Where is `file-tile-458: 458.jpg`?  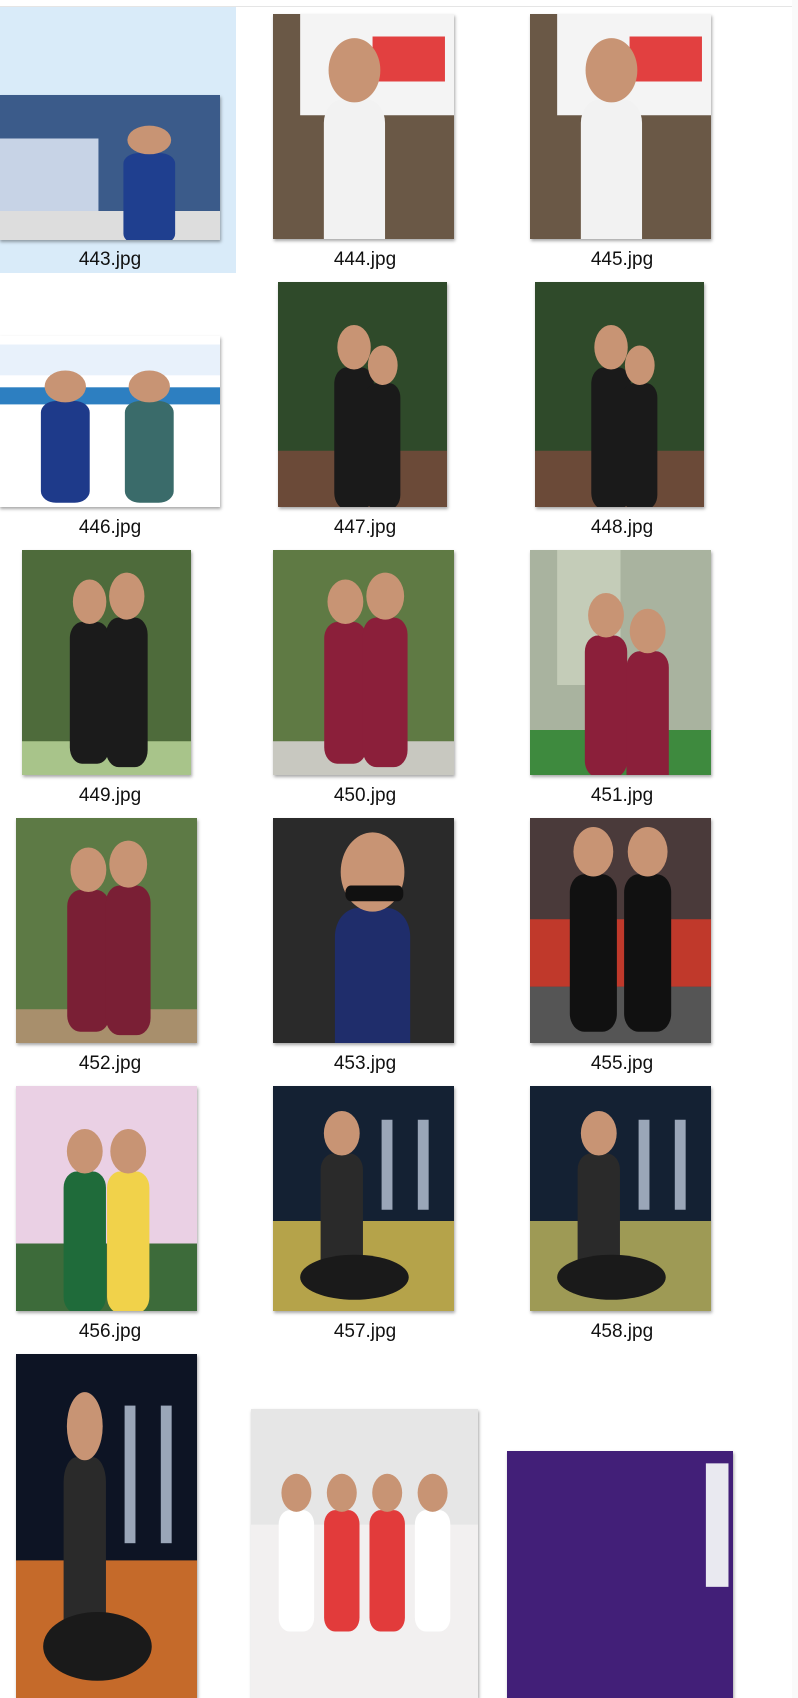 file-tile-458: 458.jpg is located at coordinates (632, 1224).